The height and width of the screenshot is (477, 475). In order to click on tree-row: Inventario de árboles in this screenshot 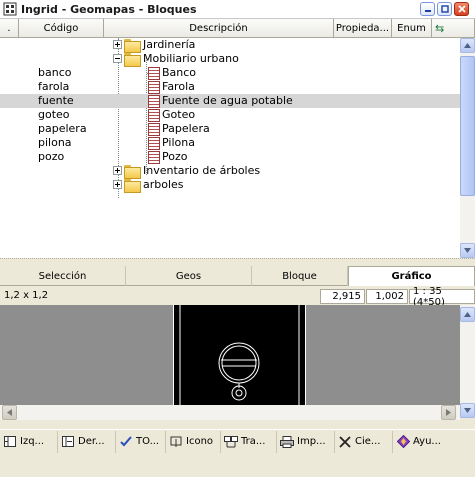, I will do `click(230, 171)`.